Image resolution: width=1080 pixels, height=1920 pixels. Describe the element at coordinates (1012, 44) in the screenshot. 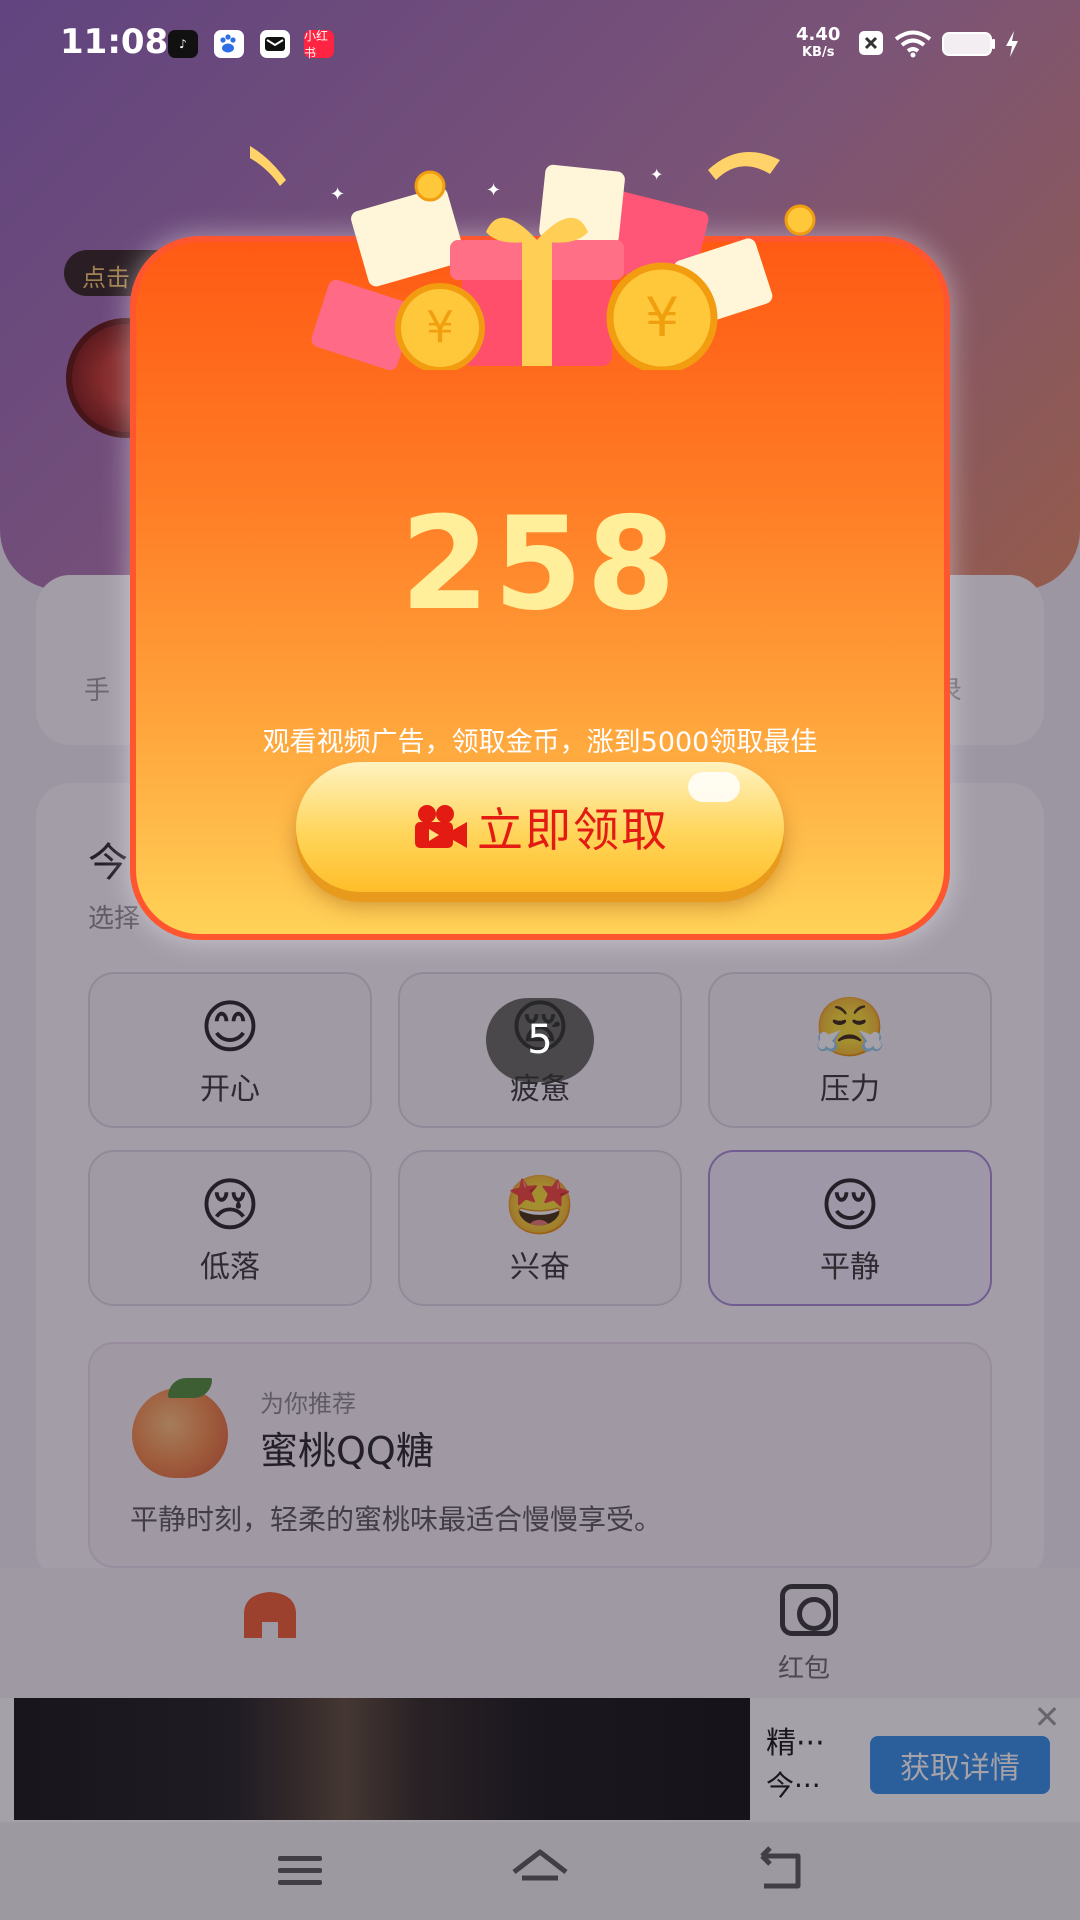

I see `charging-icon` at that location.